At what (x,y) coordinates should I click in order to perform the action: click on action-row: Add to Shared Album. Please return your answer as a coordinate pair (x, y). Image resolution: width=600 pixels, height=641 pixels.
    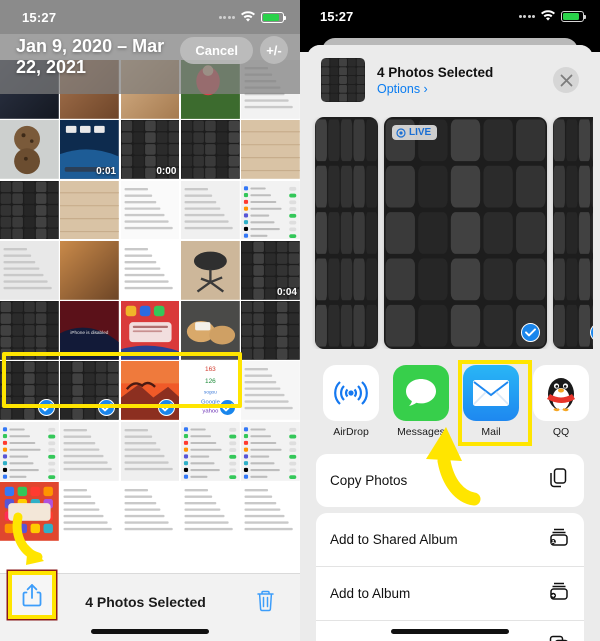
    Looking at the image, I should click on (450, 540).